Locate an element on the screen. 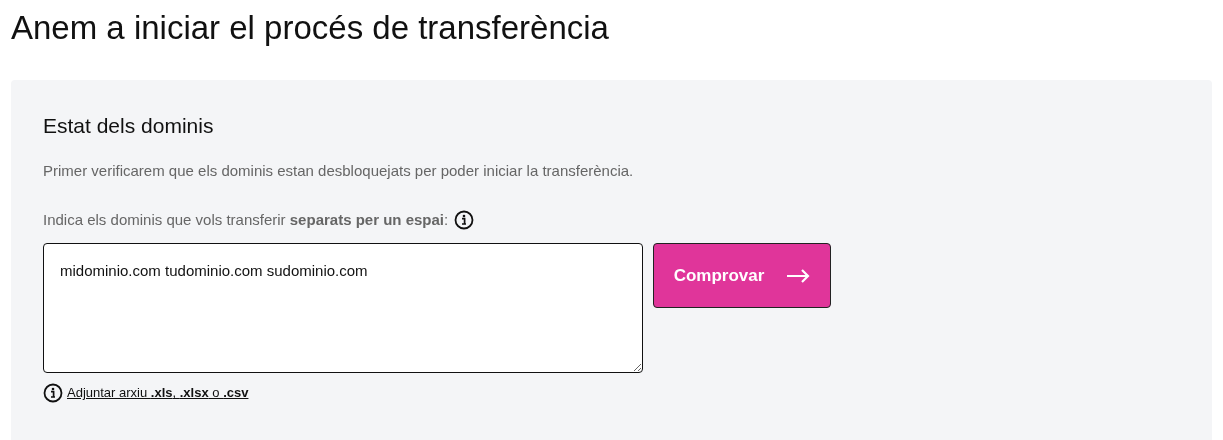  section-heading: Estat dels dominis is located at coordinates (129, 126).